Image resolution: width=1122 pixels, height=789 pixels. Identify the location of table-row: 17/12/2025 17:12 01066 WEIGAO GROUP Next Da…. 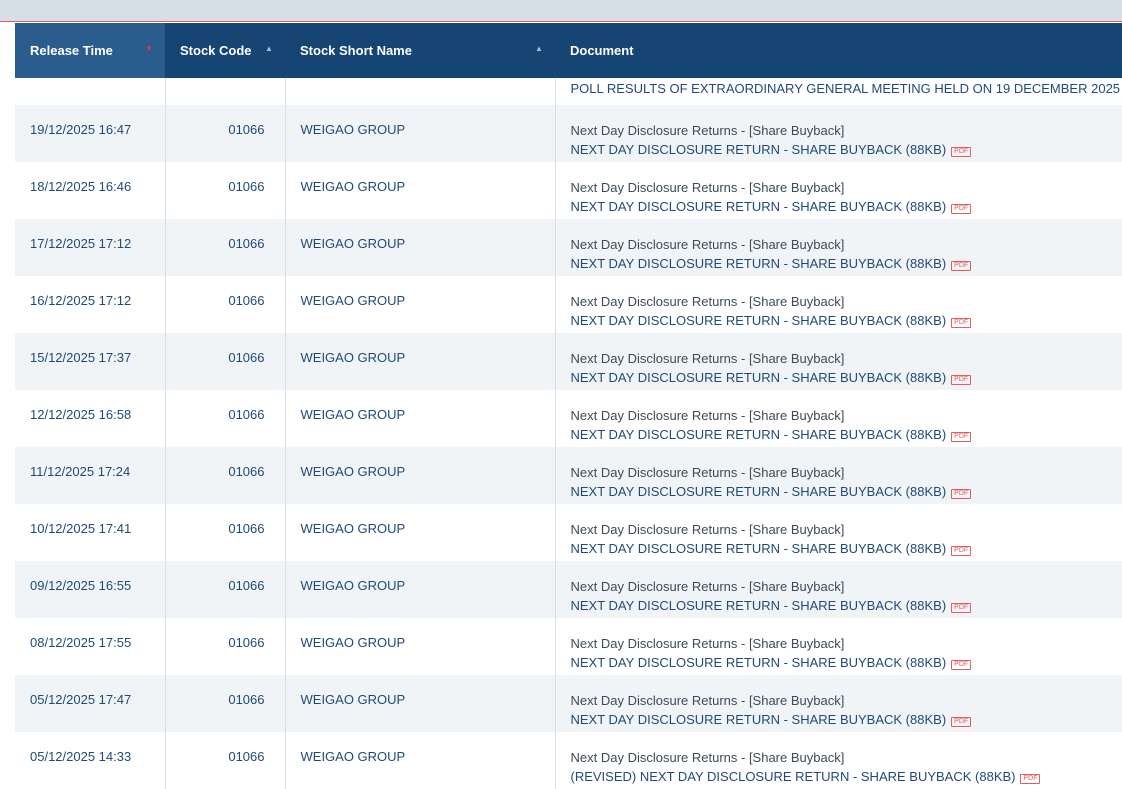
(568, 247).